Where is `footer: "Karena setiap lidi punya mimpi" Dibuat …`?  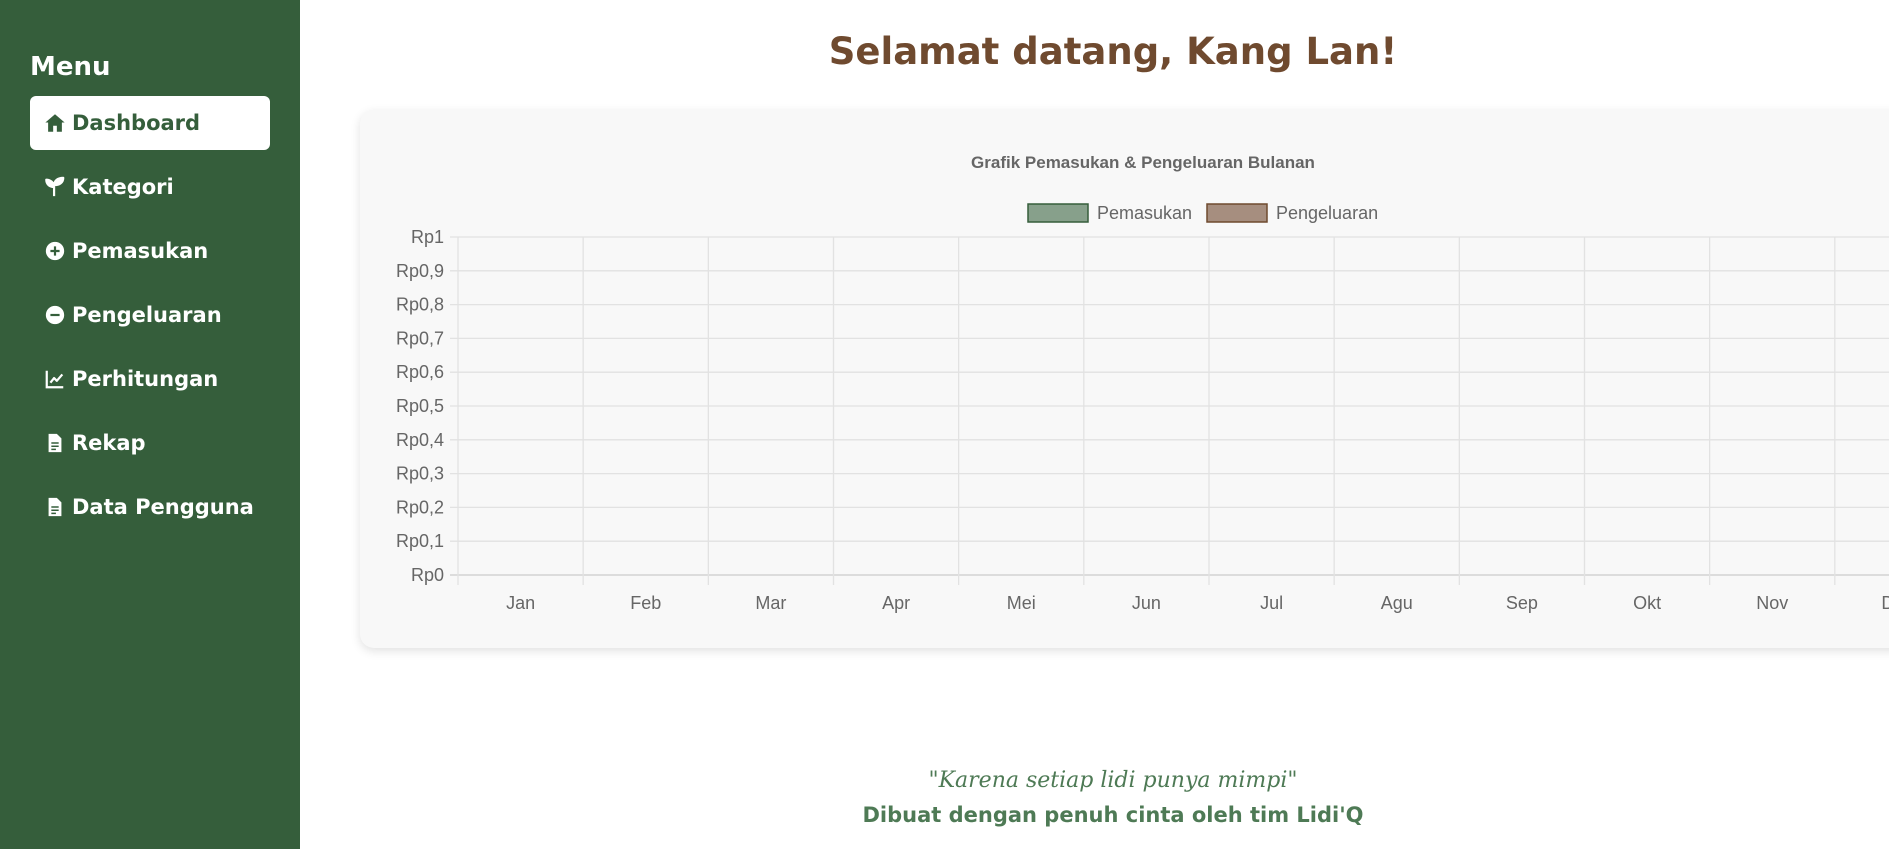 footer: "Karena setiap lidi punya mimpi" Dibuat … is located at coordinates (1094, 797).